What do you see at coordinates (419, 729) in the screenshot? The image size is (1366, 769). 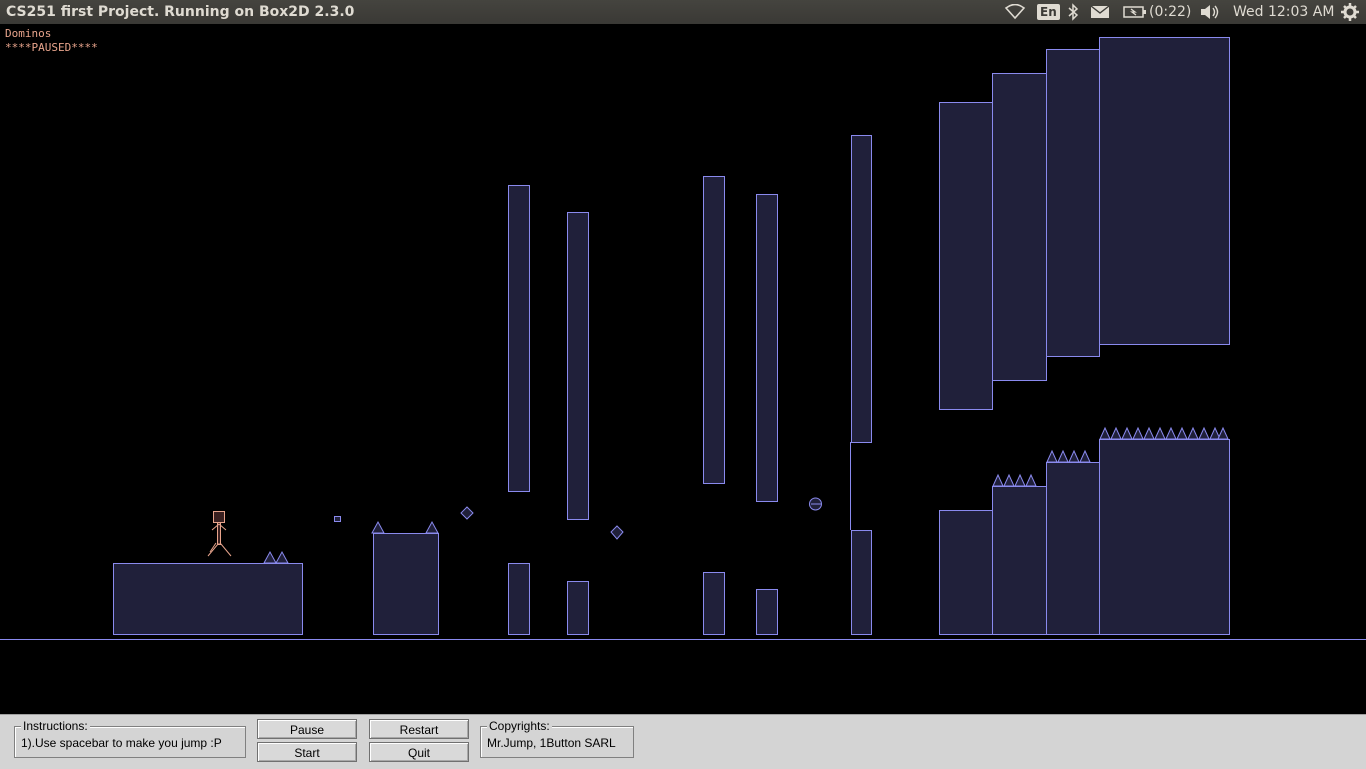 I see `restart-button: Restart` at bounding box center [419, 729].